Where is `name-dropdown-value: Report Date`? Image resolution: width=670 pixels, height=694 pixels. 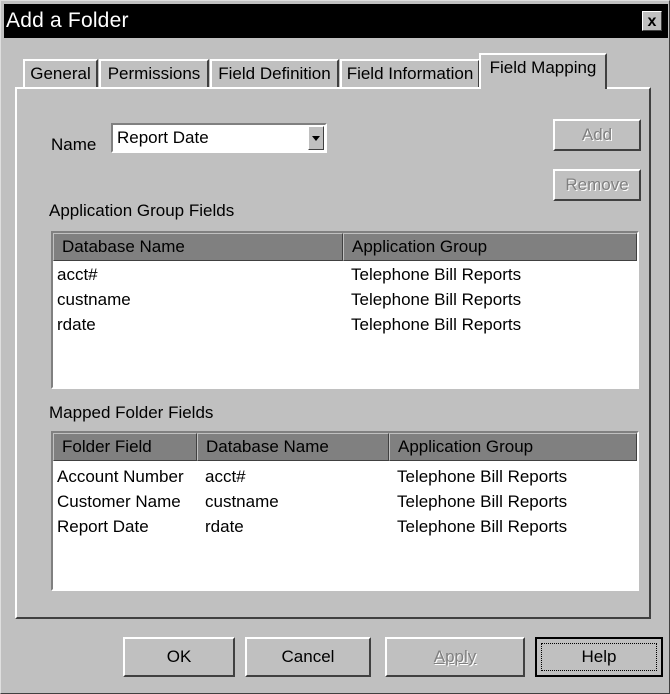
name-dropdown-value: Report Date is located at coordinates (163, 137).